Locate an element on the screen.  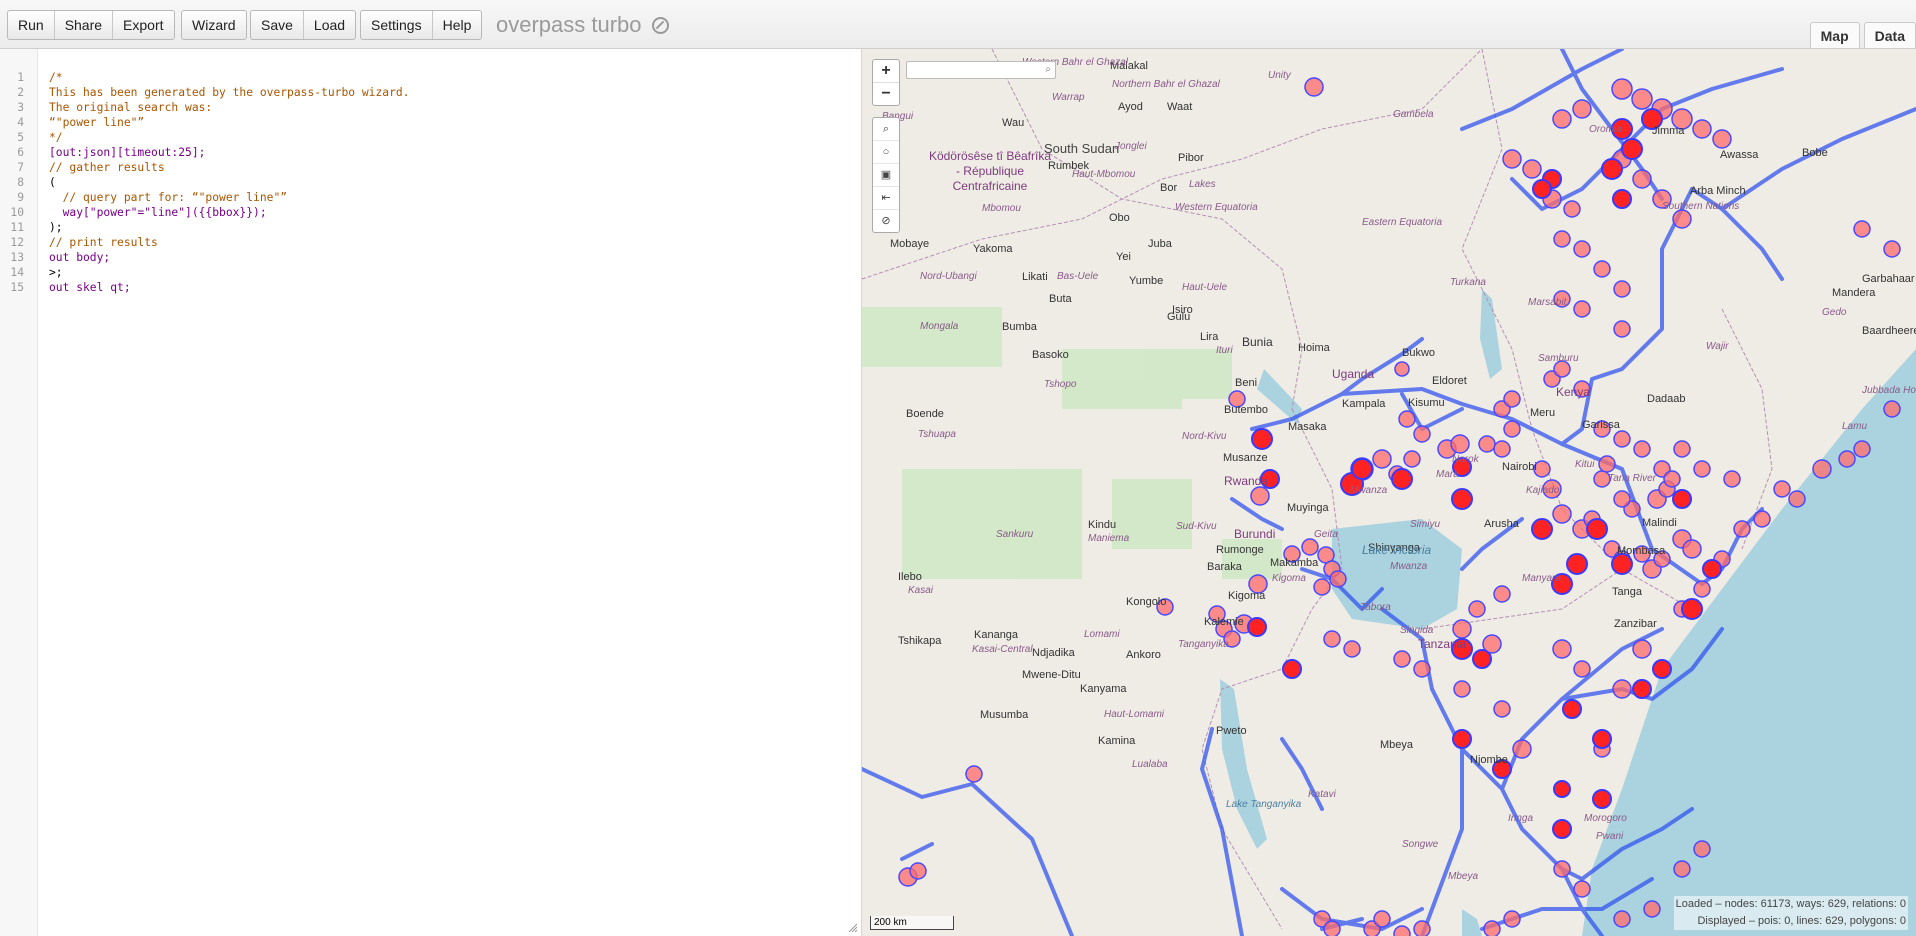
region-label: Gambela is located at coordinates (1413, 114).